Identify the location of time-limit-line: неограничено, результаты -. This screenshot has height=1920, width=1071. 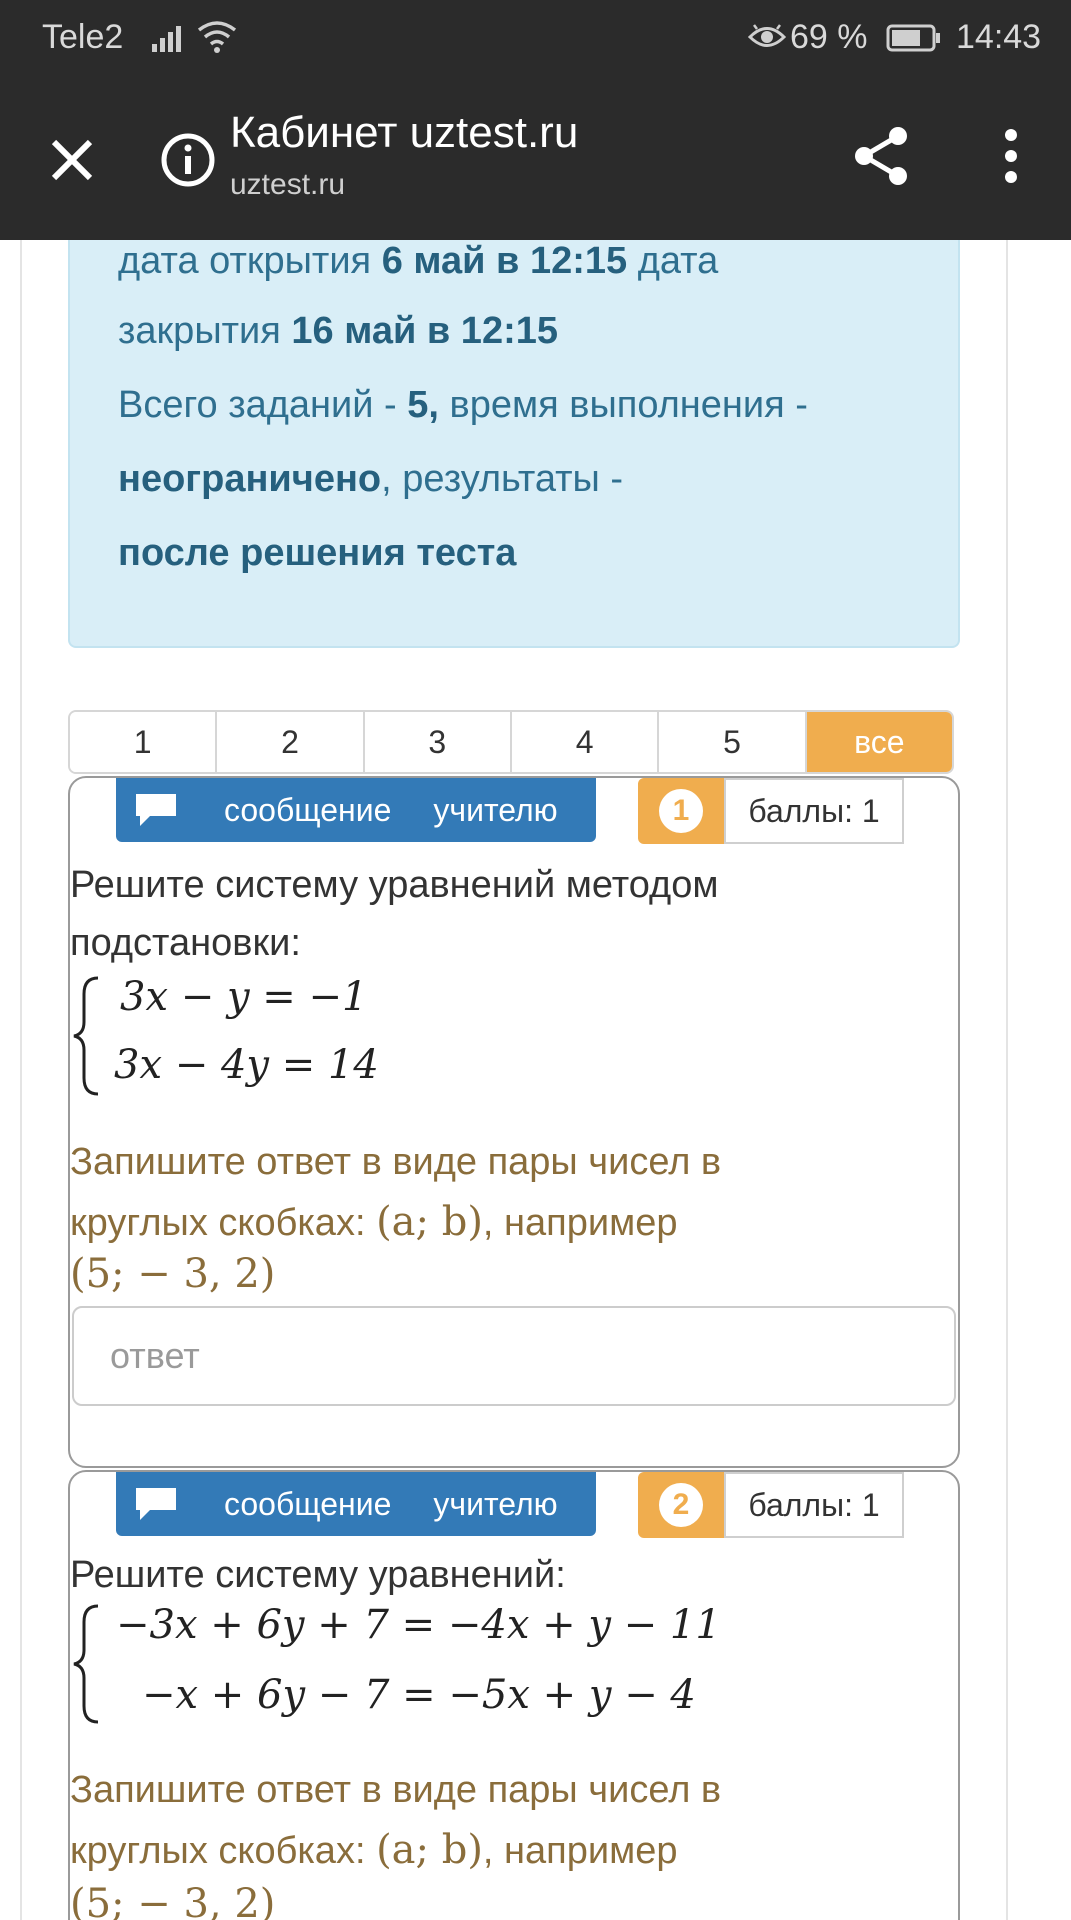
(371, 479).